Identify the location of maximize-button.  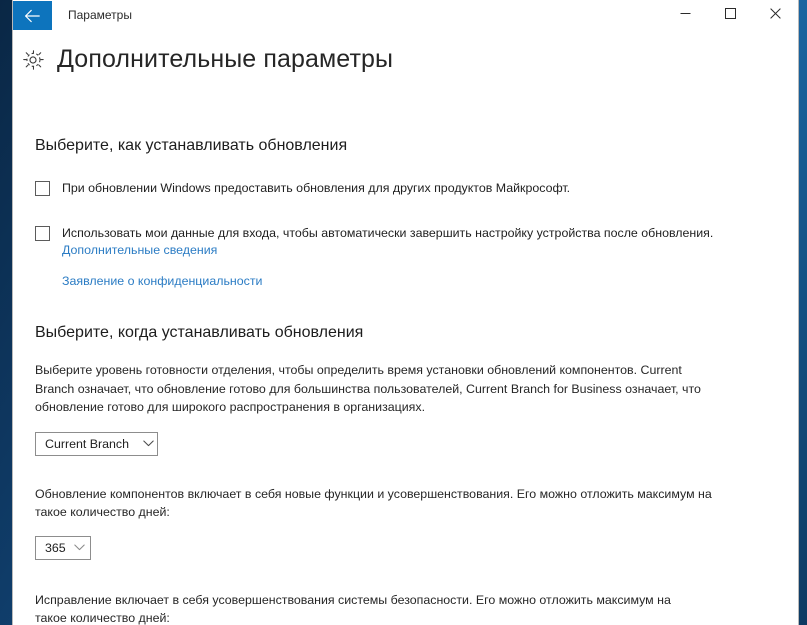
(730, 15).